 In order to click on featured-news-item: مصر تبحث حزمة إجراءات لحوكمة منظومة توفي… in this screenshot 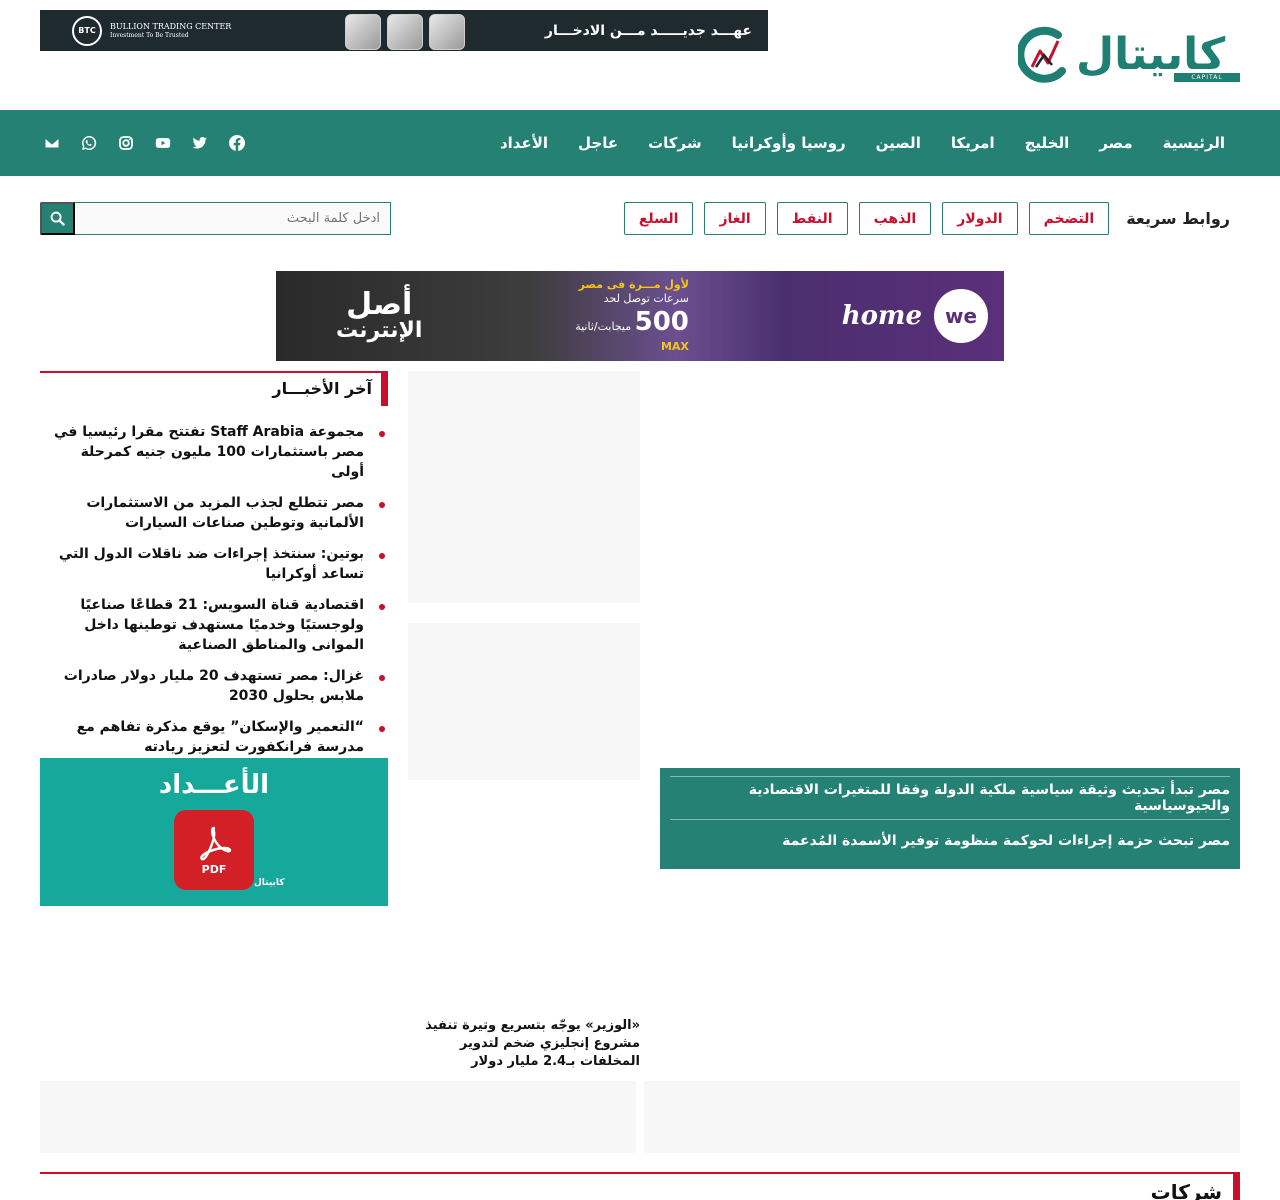, I will do `click(950, 840)`.